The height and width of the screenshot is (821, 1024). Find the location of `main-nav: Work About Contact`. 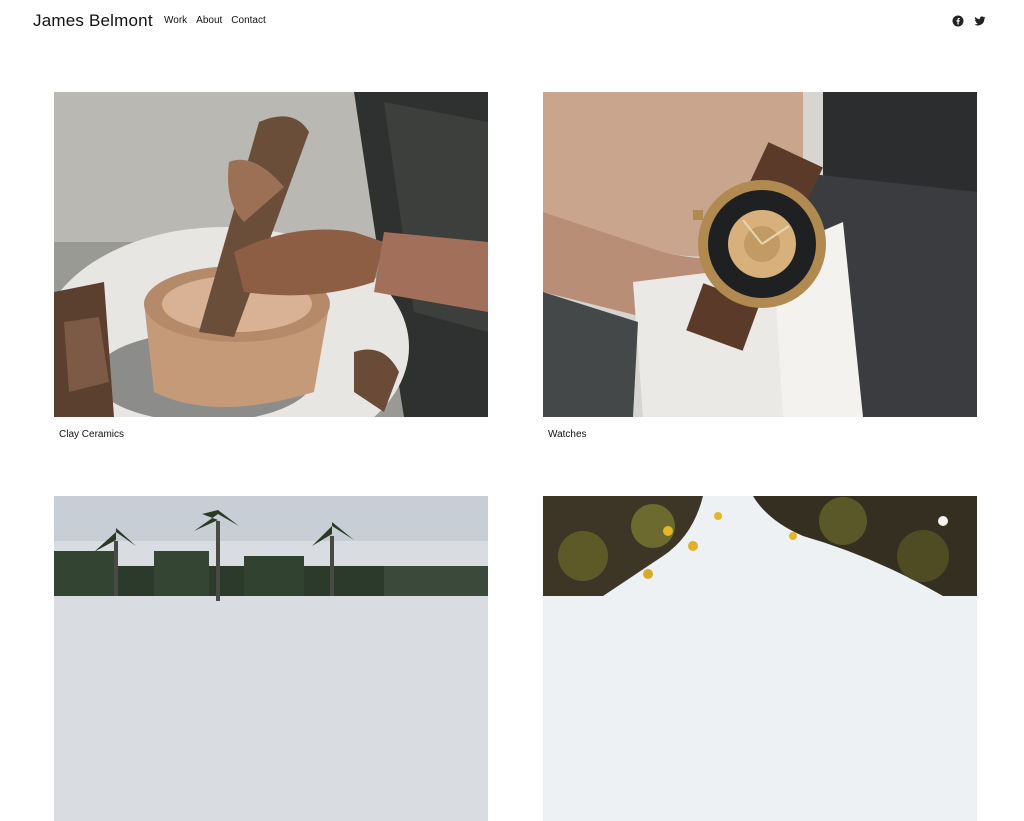

main-nav: Work About Contact is located at coordinates (215, 20).